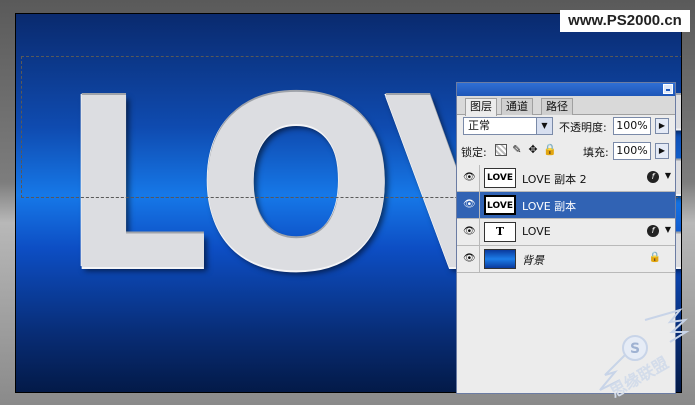 The image size is (695, 405). What do you see at coordinates (533, 260) in the screenshot?
I see `layer-name: 背景` at bounding box center [533, 260].